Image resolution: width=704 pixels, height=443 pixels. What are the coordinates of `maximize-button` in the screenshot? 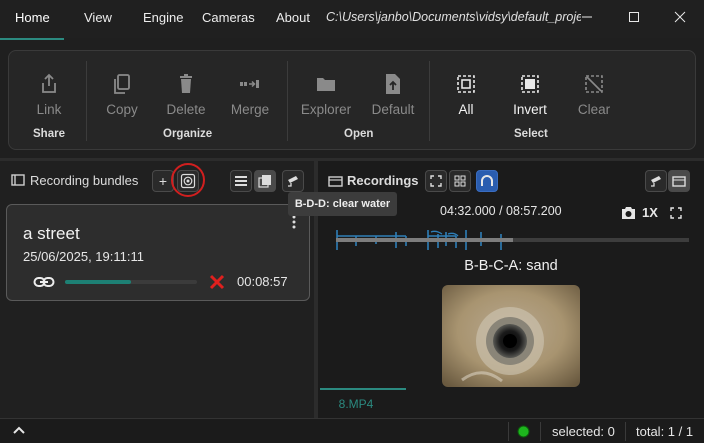 It's located at (634, 17).